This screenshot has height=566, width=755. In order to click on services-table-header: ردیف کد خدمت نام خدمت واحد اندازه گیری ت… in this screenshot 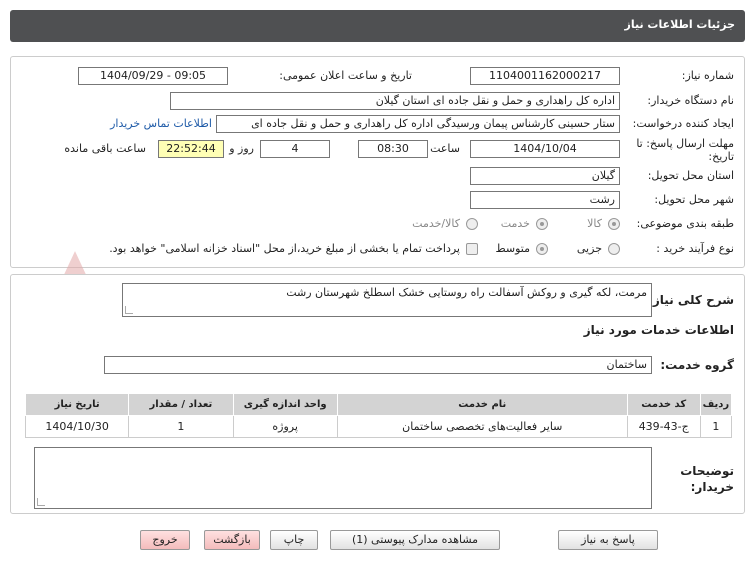, I will do `click(378, 404)`.